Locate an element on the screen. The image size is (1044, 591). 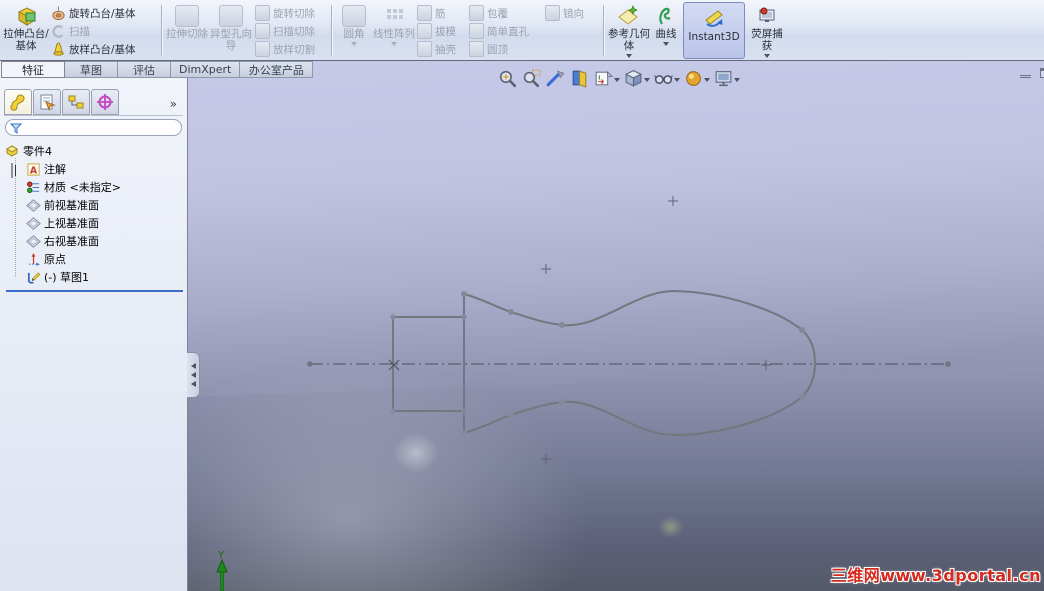
dome-button: 圆顶 is located at coordinates (505, 49).